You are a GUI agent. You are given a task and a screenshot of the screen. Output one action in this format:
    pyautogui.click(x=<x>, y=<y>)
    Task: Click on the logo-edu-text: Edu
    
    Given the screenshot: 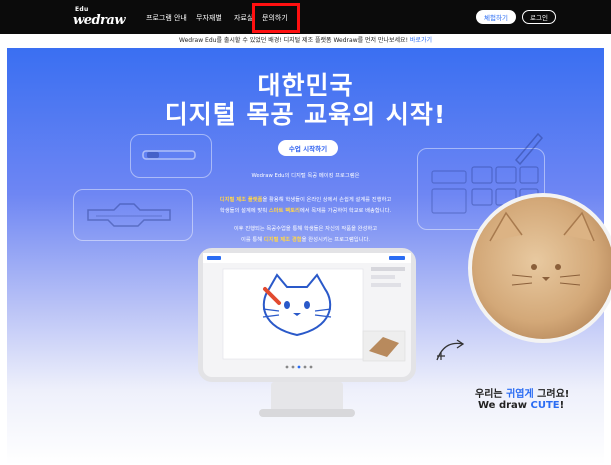 What is the action you would take?
    pyautogui.click(x=82, y=9)
    